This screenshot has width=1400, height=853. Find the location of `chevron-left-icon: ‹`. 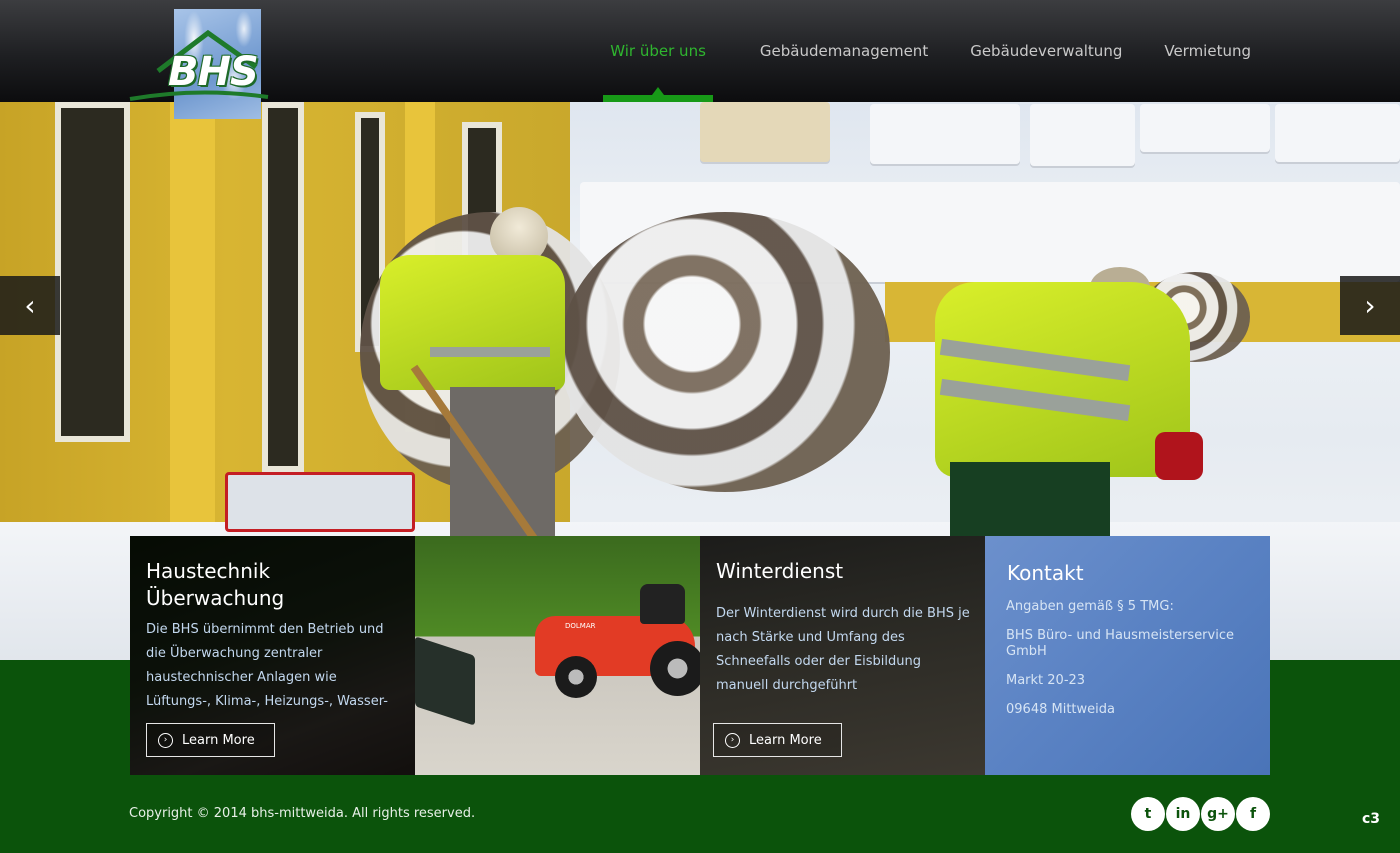

chevron-left-icon: ‹ is located at coordinates (30, 305).